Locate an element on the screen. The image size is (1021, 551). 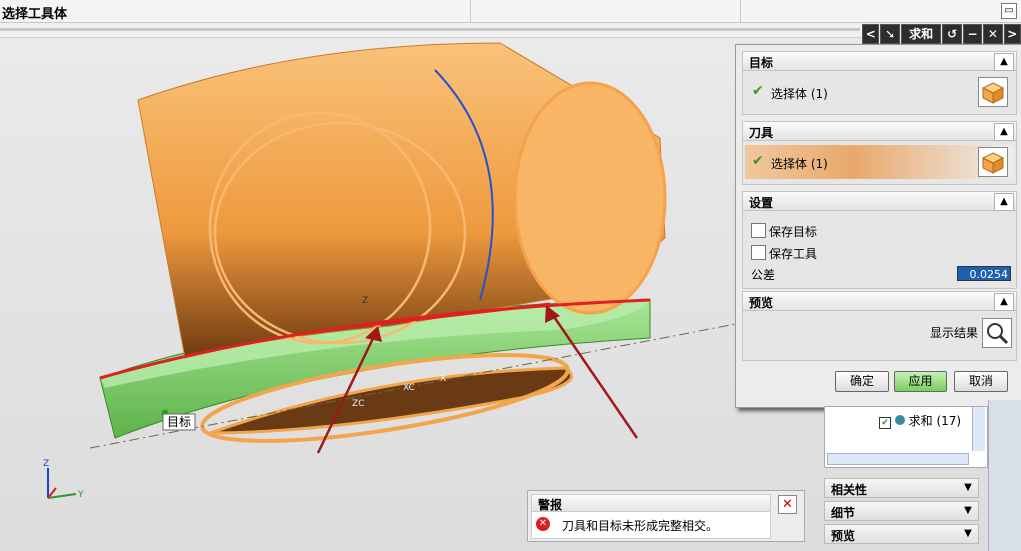
ok-button: 确定 is located at coordinates (862, 381).